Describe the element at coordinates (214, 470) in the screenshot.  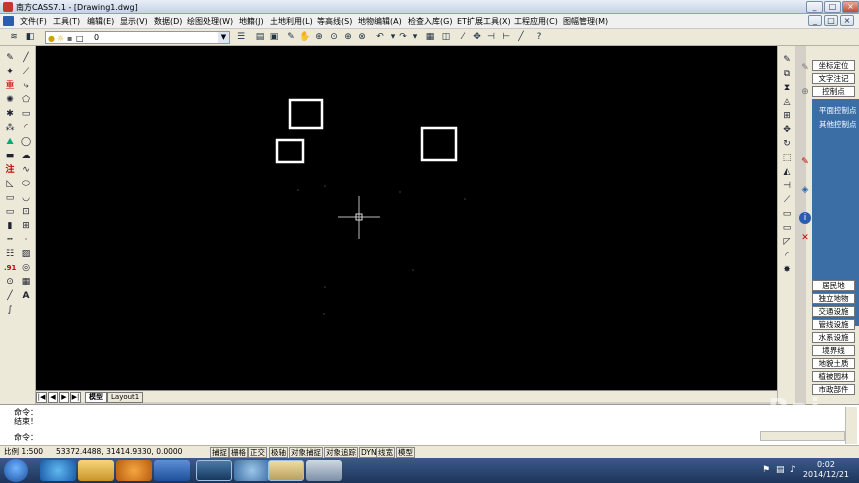
I see `cass-icon` at that location.